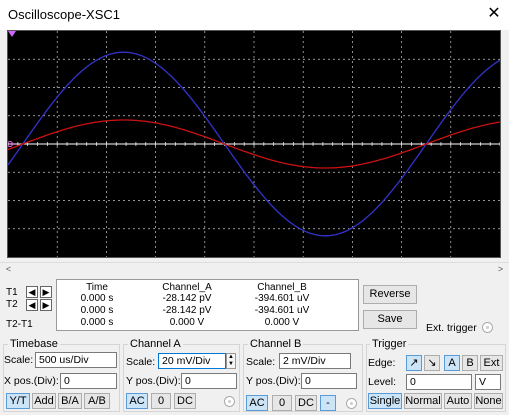 The width and height of the screenshot is (509, 415). Describe the element at coordinates (209, 381) in the screenshot. I see `channel-a-ypos-input: 0` at that location.